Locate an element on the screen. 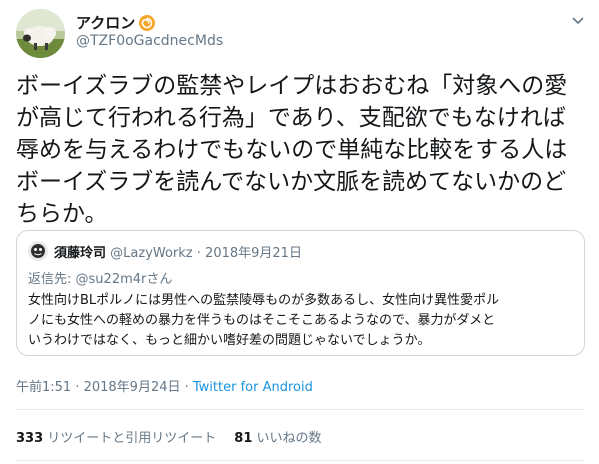 The image size is (599, 464). likes-stat: 81 いいねの数 is located at coordinates (277, 438).